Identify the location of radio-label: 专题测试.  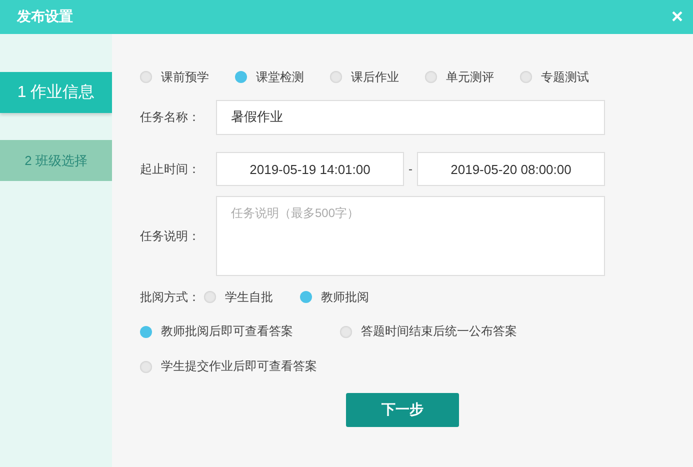
(565, 77).